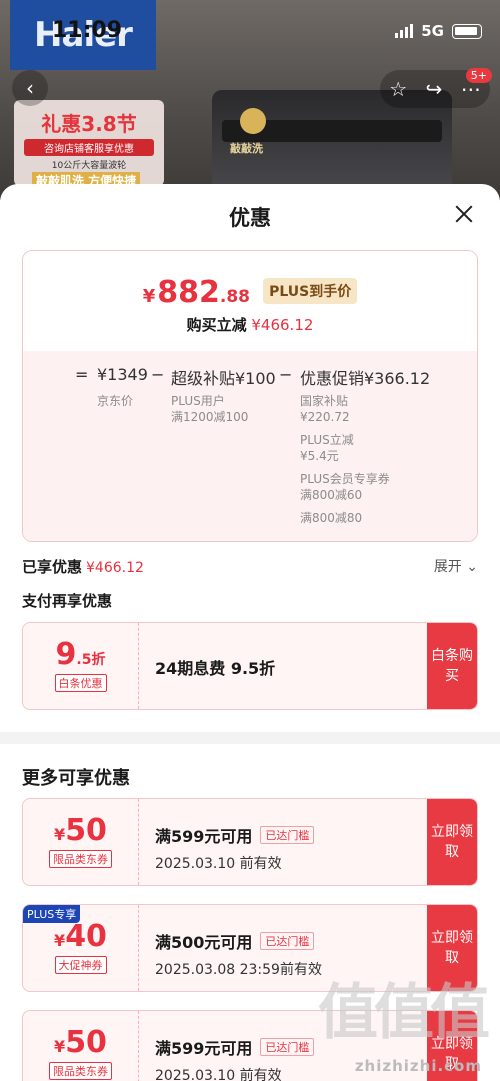  Describe the element at coordinates (80, 965) in the screenshot. I see `coupon-type: 大促神券` at that location.